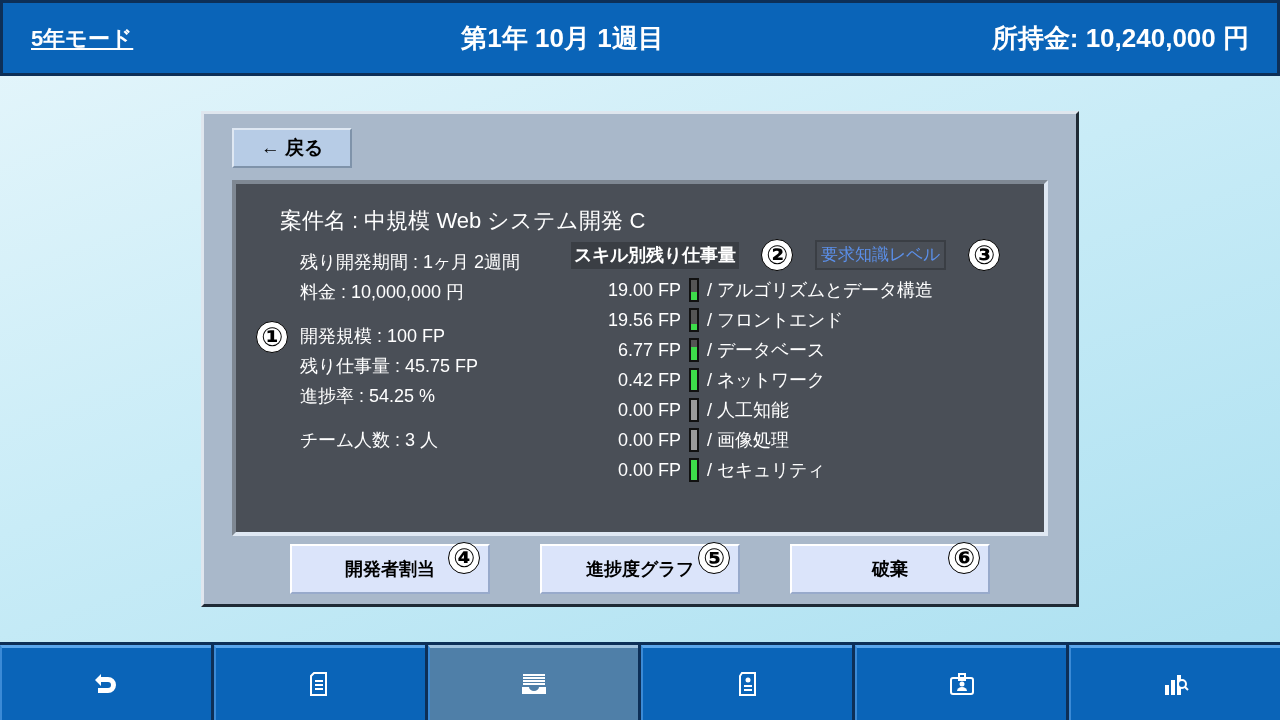  Describe the element at coordinates (648, 380) in the screenshot. I see `skill-amount: 0.42 FP` at that location.